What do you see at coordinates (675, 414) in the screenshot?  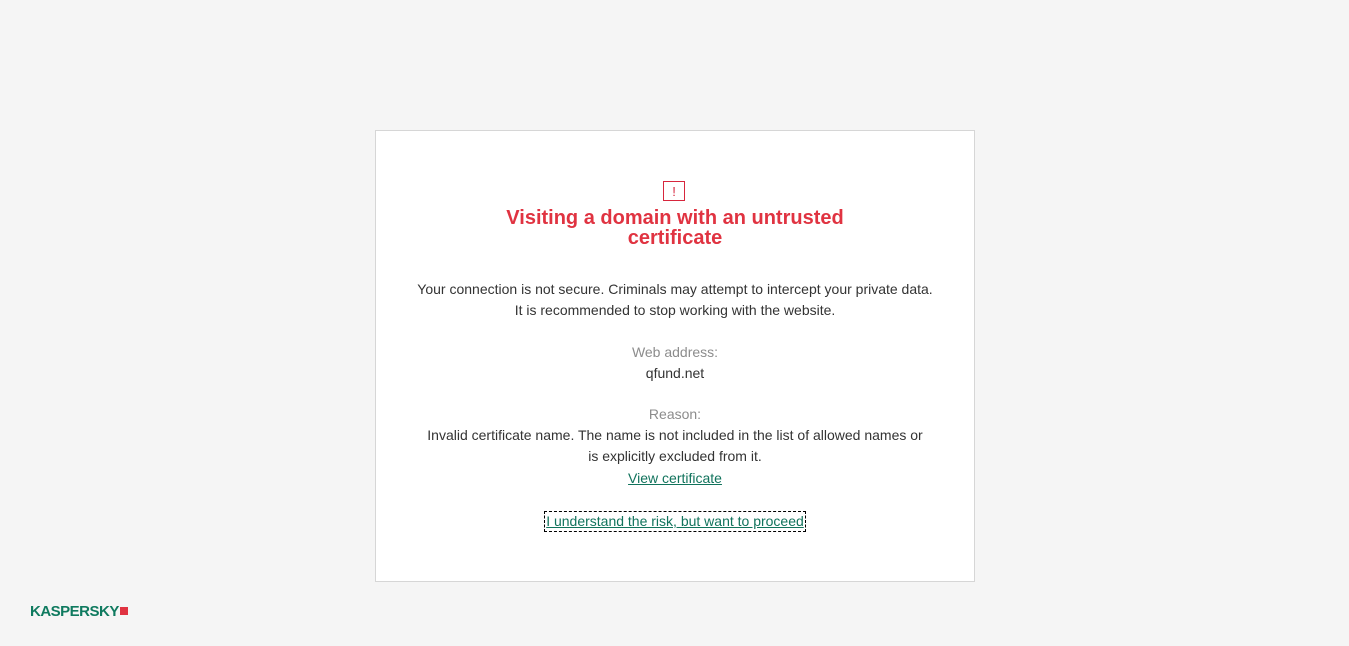 I see `reason-label: Reason:` at bounding box center [675, 414].